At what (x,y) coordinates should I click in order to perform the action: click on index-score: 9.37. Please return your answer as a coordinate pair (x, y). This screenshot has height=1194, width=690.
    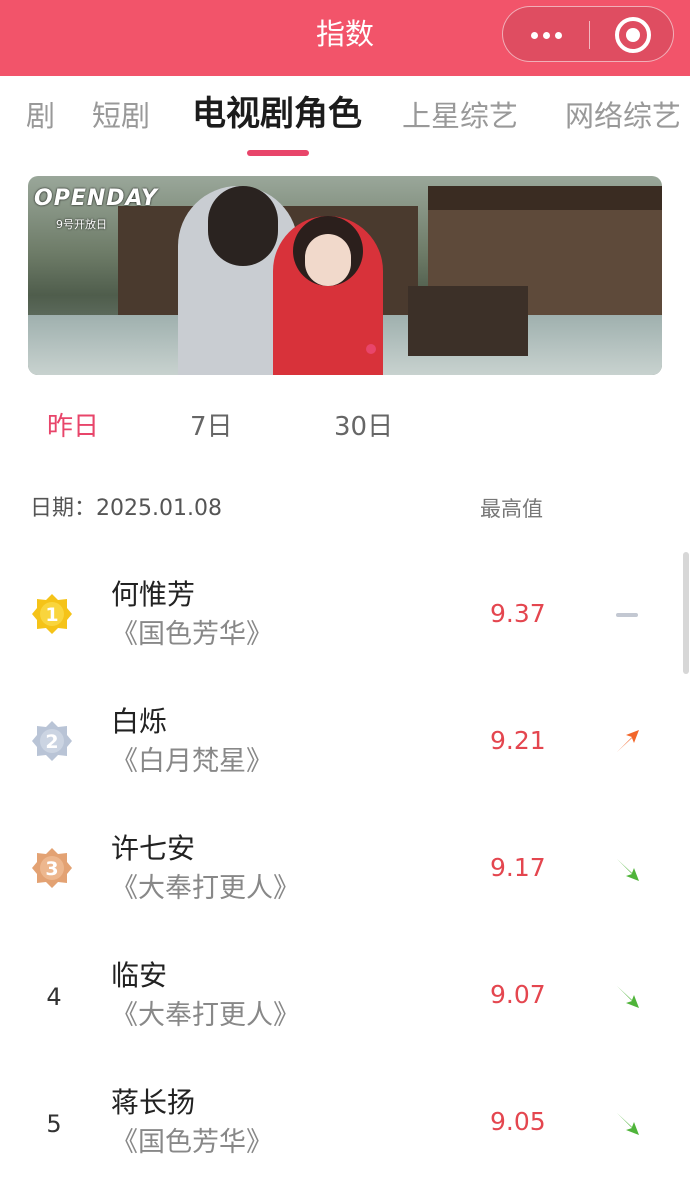
    Looking at the image, I should click on (518, 613).